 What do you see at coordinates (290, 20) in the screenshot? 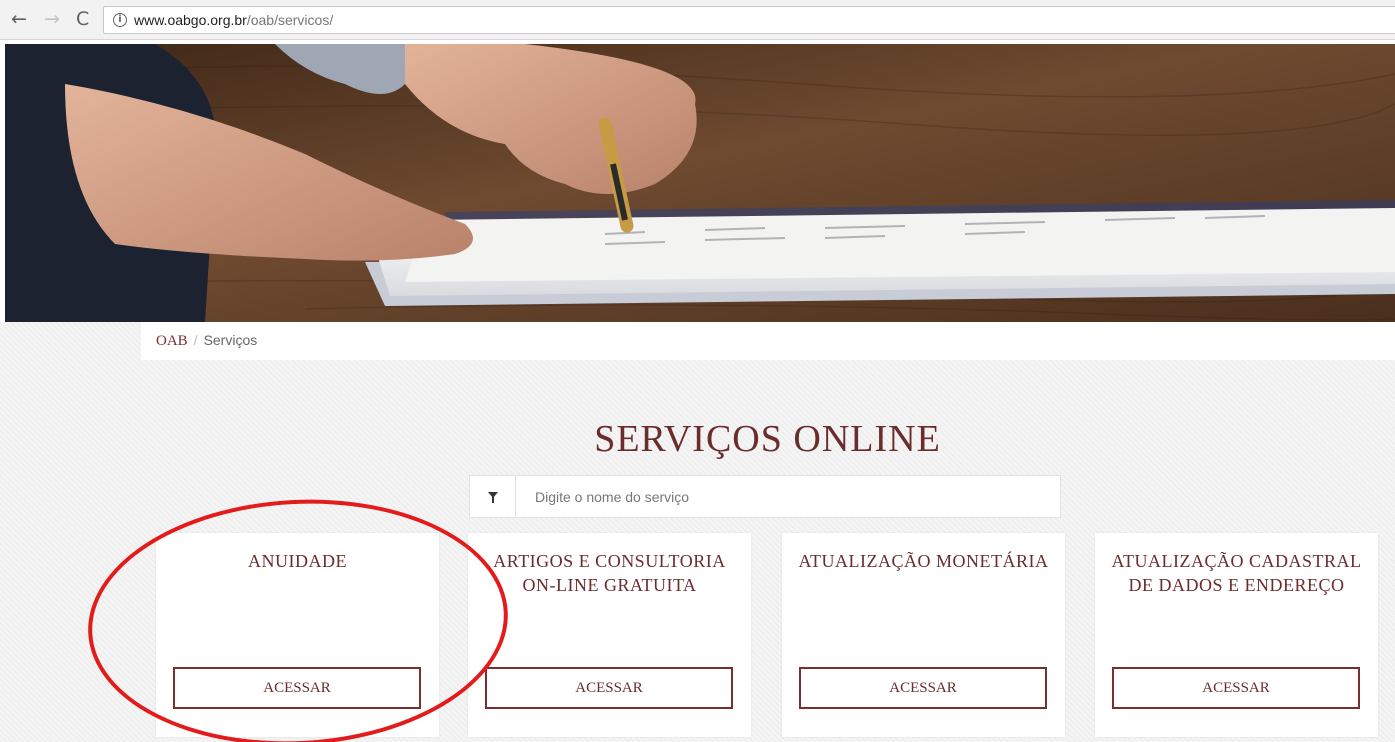
I see `url-path: /oab/servicos/` at bounding box center [290, 20].